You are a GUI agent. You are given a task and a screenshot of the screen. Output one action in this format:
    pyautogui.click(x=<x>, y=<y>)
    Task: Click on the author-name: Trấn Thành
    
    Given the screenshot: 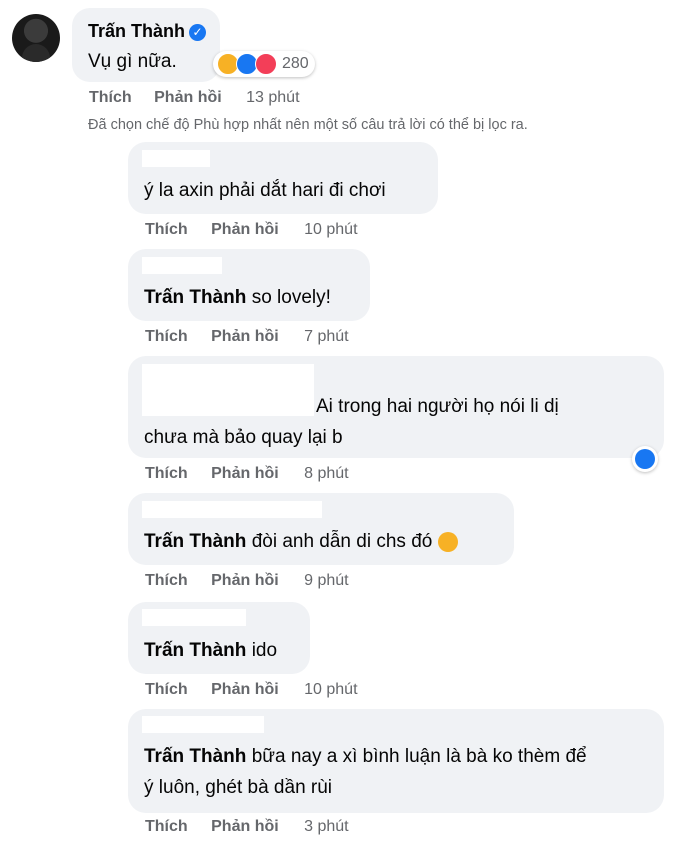 What is the action you would take?
    pyautogui.click(x=136, y=31)
    